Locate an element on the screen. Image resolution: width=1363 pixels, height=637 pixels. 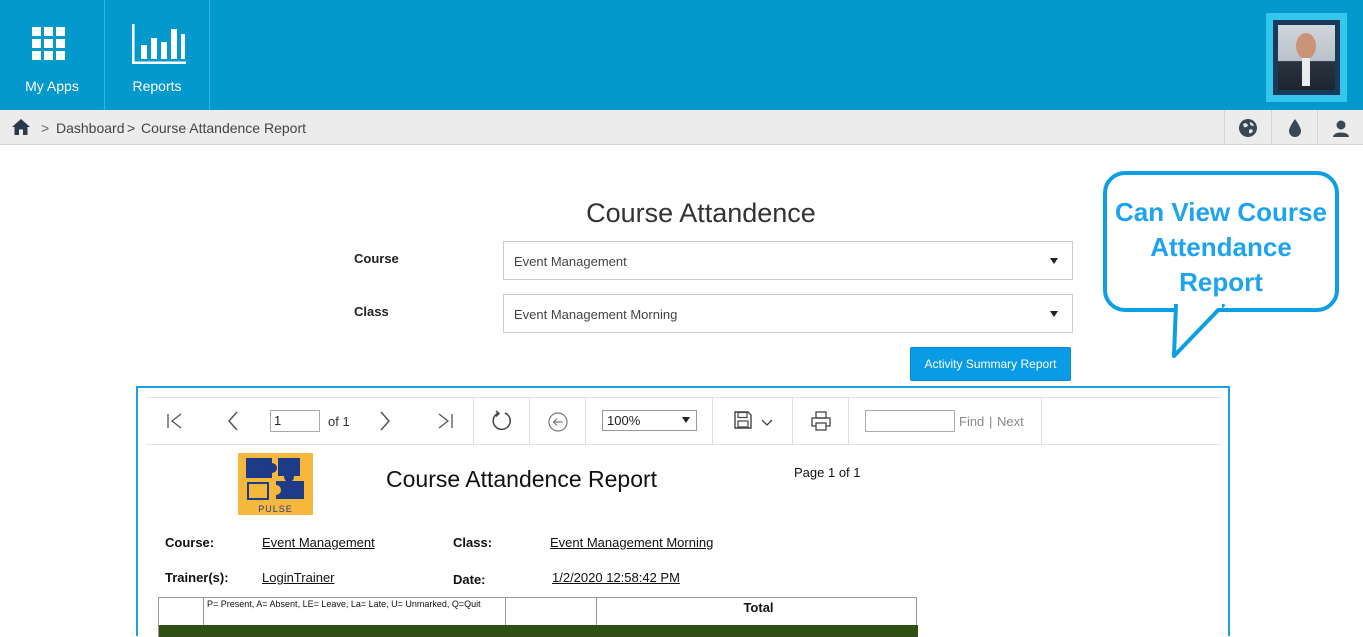
save-icon is located at coordinates (743, 420).